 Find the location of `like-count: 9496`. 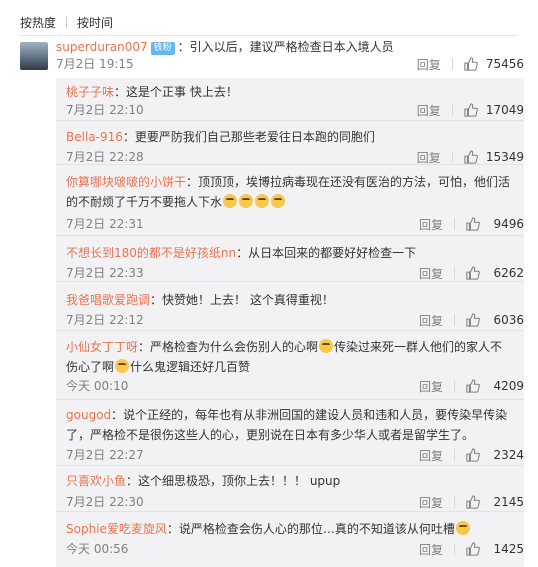

like-count: 9496 is located at coordinates (508, 224).